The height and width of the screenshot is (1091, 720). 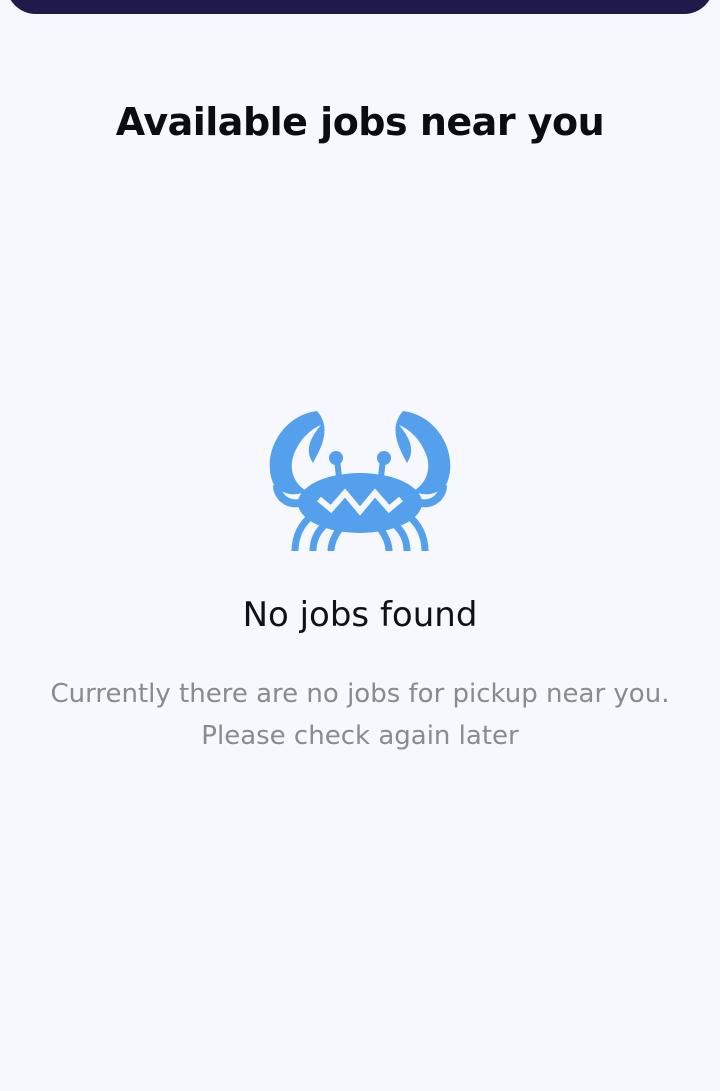 What do you see at coordinates (360, 7) in the screenshot?
I see `top-app-bar` at bounding box center [360, 7].